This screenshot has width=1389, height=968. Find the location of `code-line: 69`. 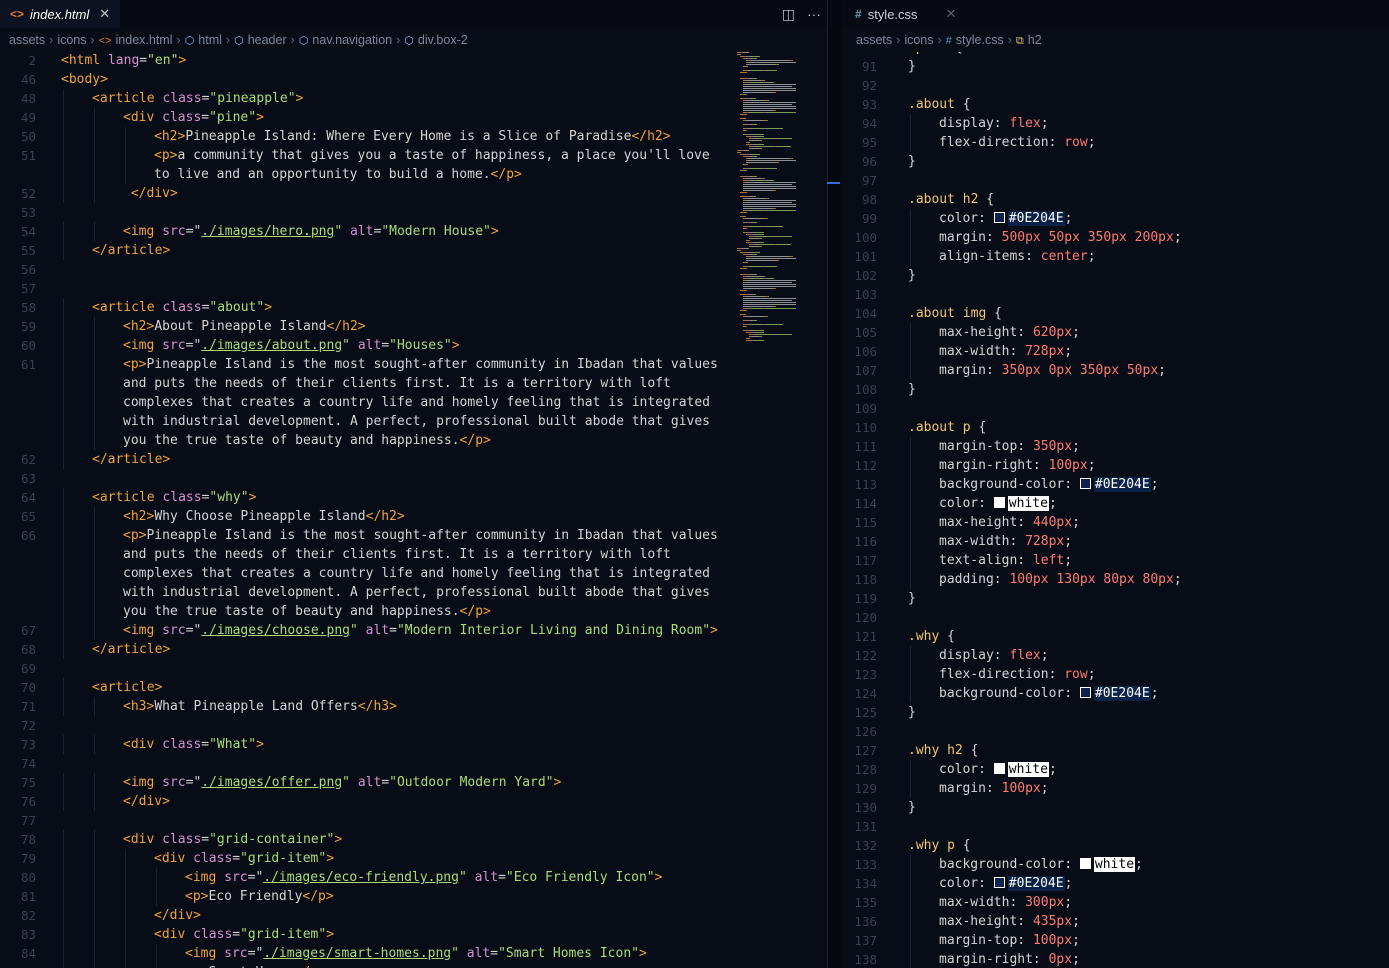

code-line: 69 is located at coordinates (413, 668).